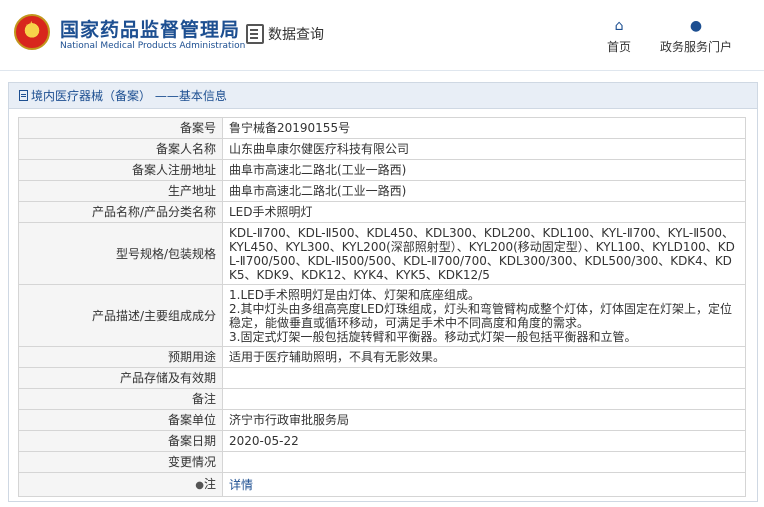 The width and height of the screenshot is (764, 507). I want to click on row-label: 备案人名称, so click(120, 149).